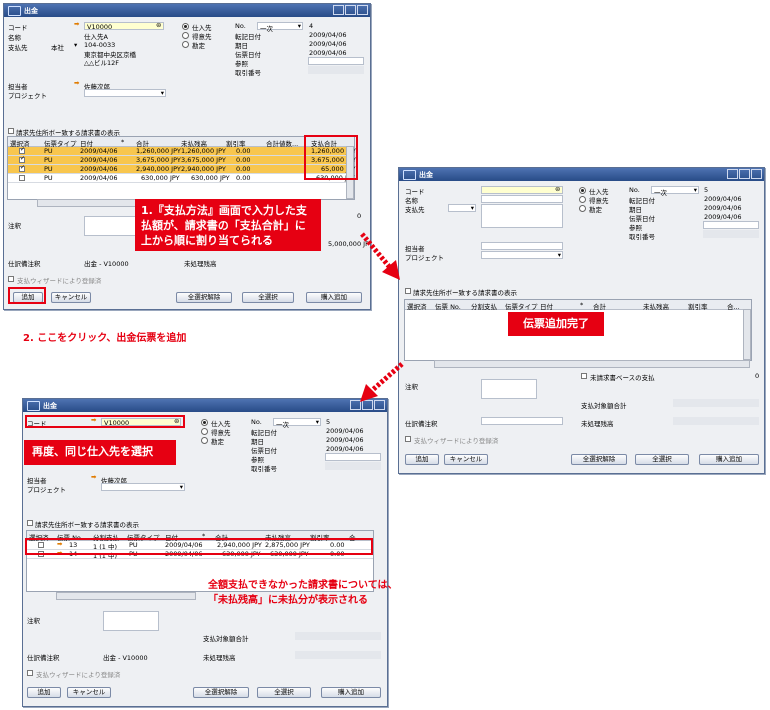  Describe the element at coordinates (521, 306) in the screenshot. I see `col-header: 伝票タイプ` at that location.